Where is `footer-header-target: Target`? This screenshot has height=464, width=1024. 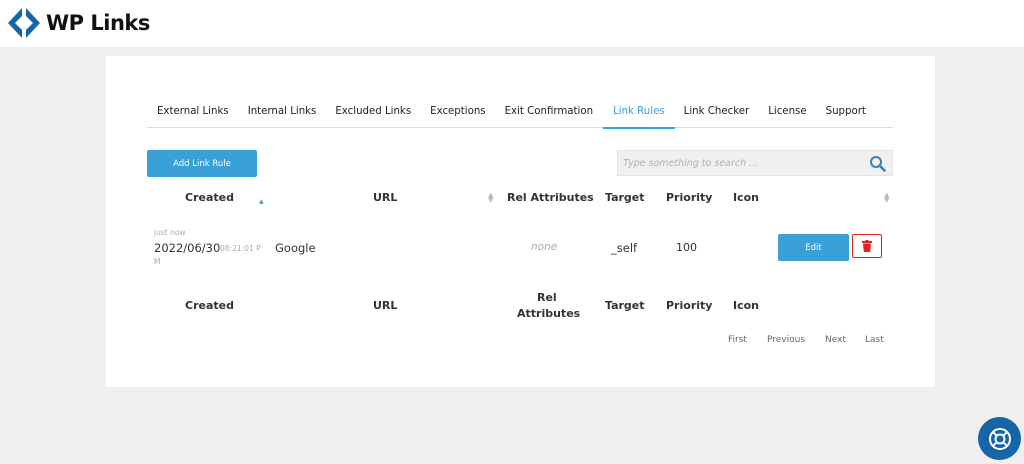 footer-header-target: Target is located at coordinates (625, 305).